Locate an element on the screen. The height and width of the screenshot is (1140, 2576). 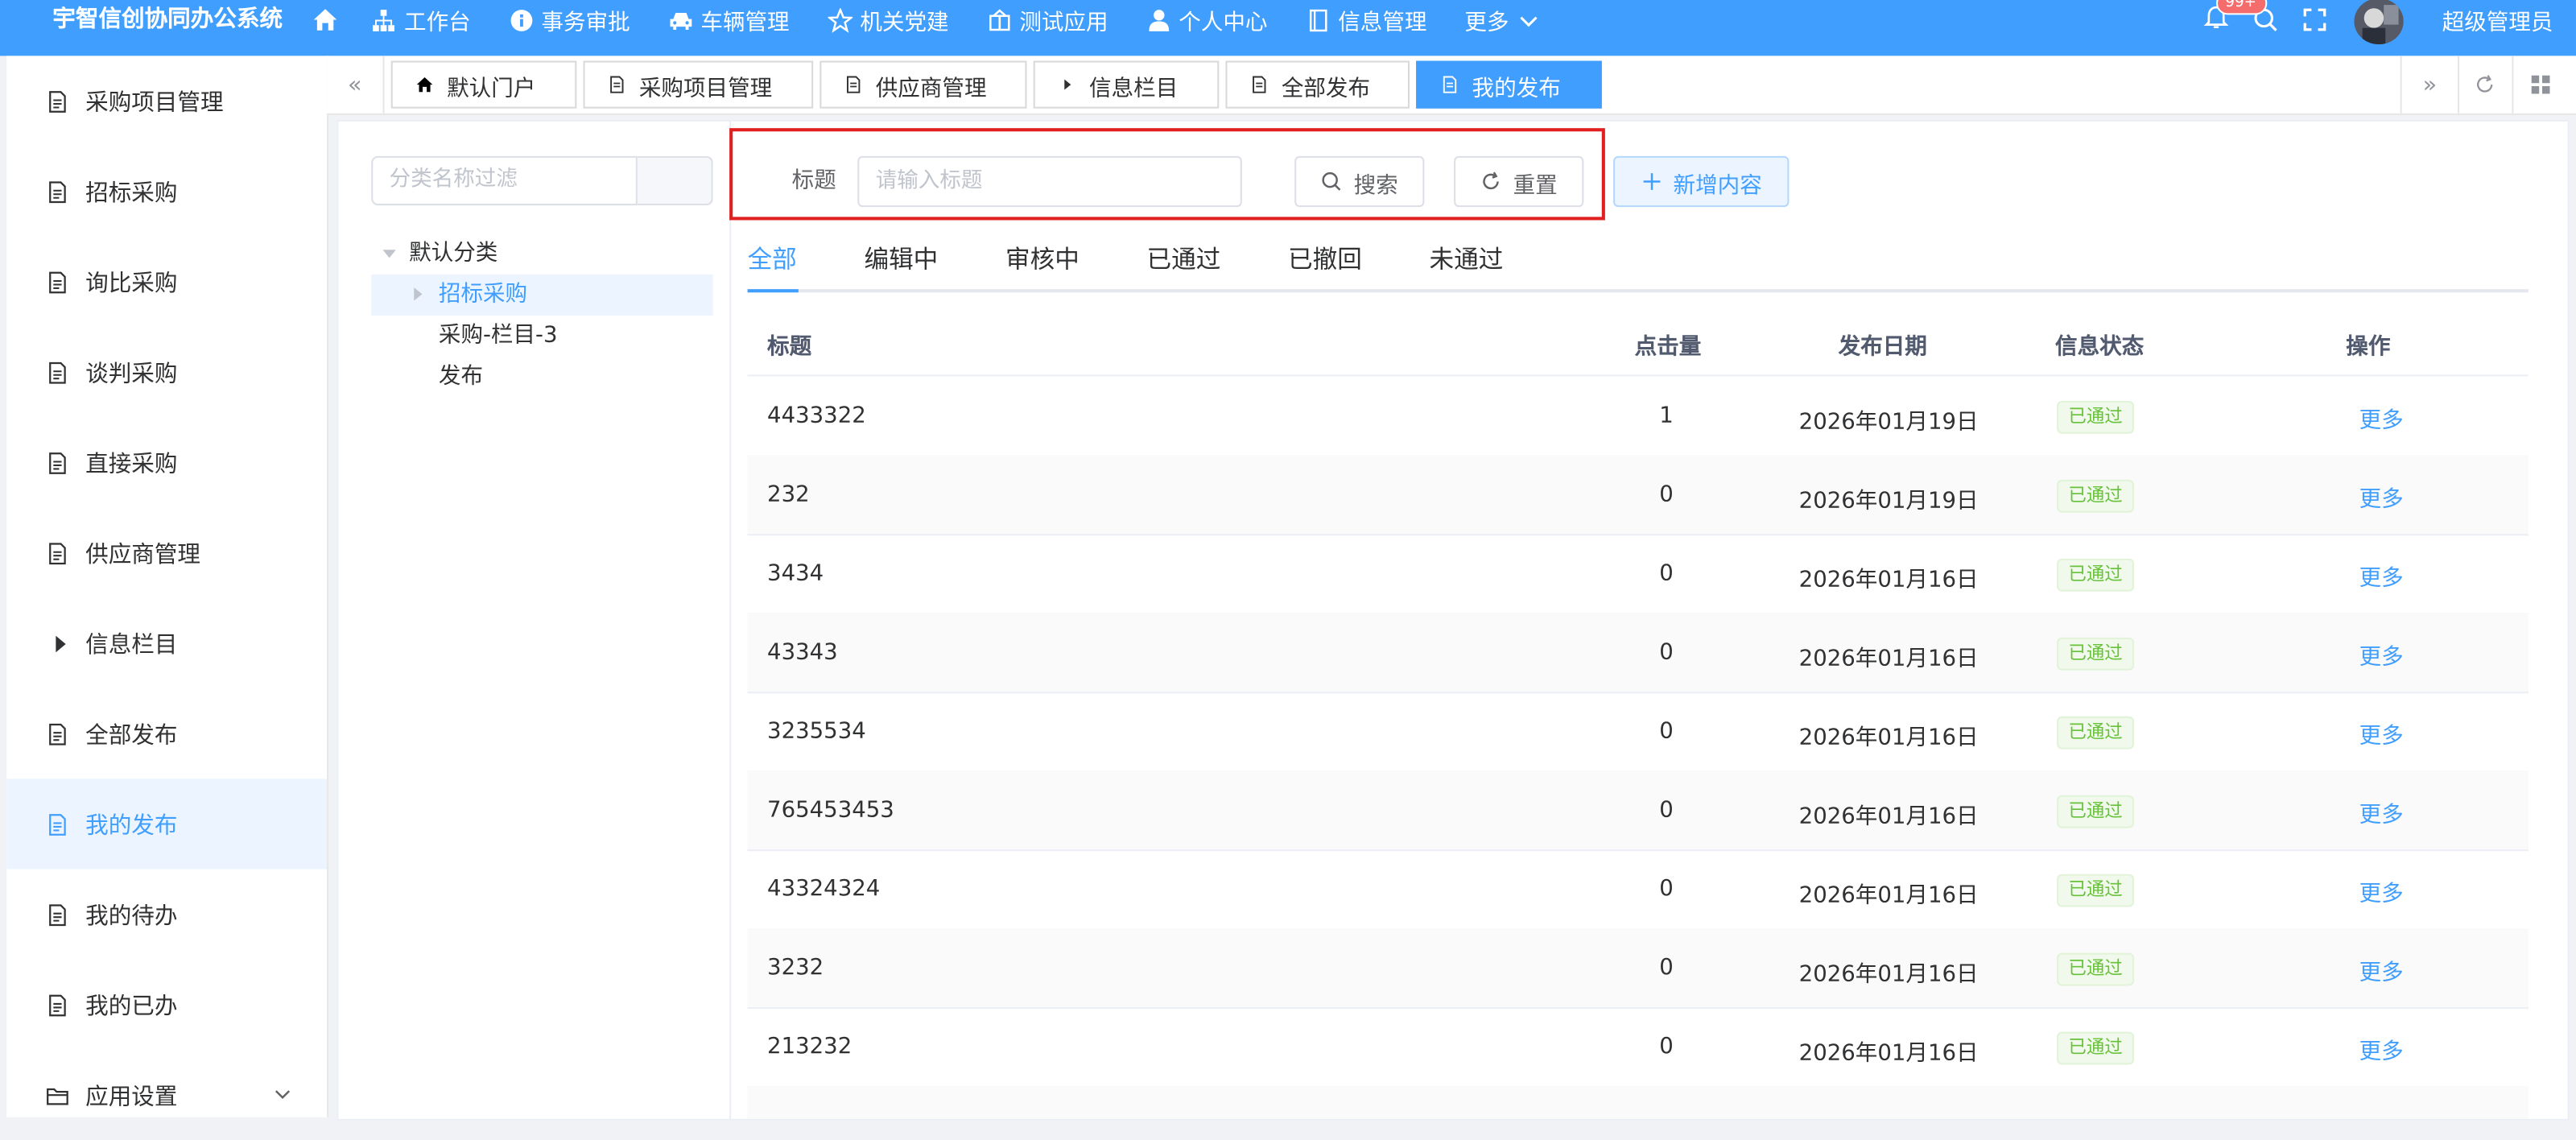
avatar is located at coordinates (2378, 22).